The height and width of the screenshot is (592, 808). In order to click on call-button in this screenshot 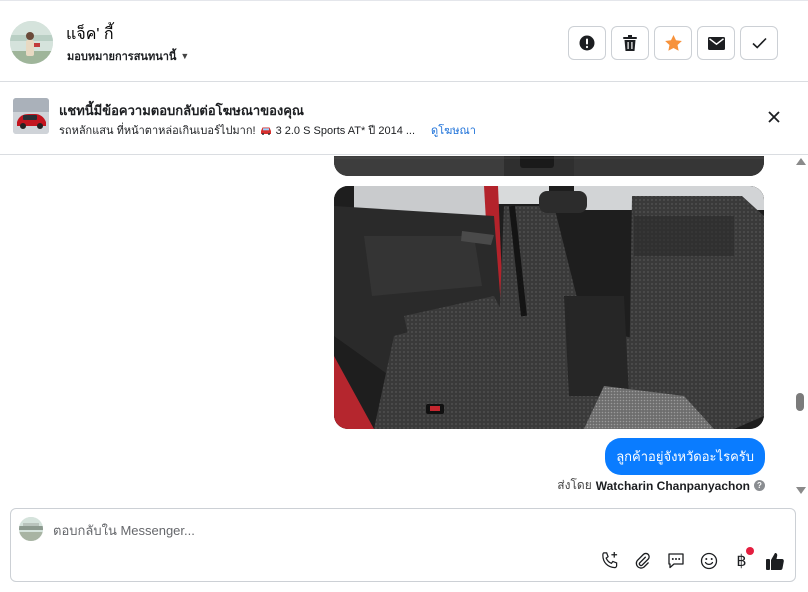, I will do `click(609, 560)`.